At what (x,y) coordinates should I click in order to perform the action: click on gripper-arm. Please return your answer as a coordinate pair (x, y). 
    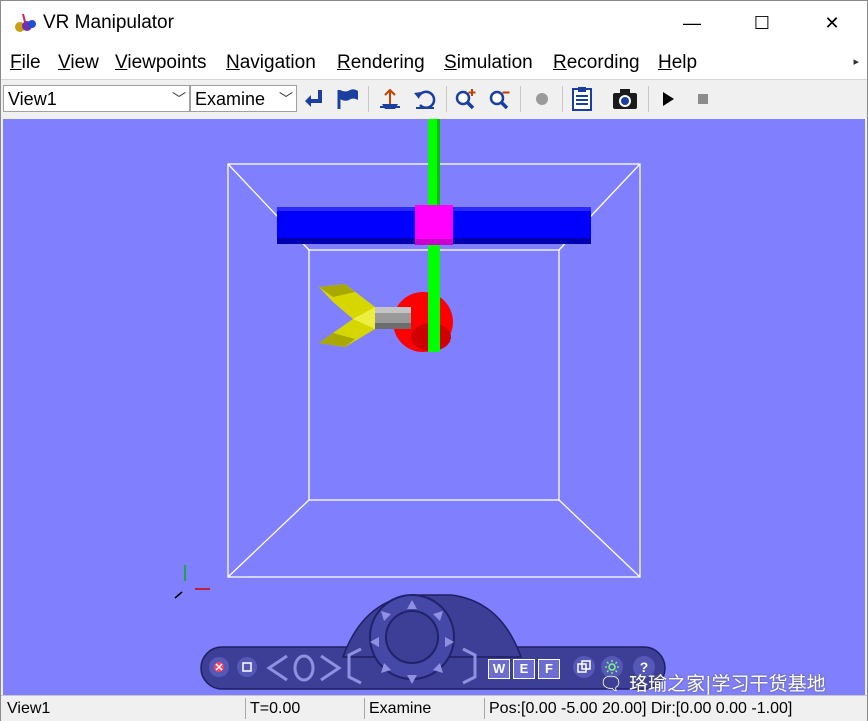
    Looking at the image, I should click on (390, 318).